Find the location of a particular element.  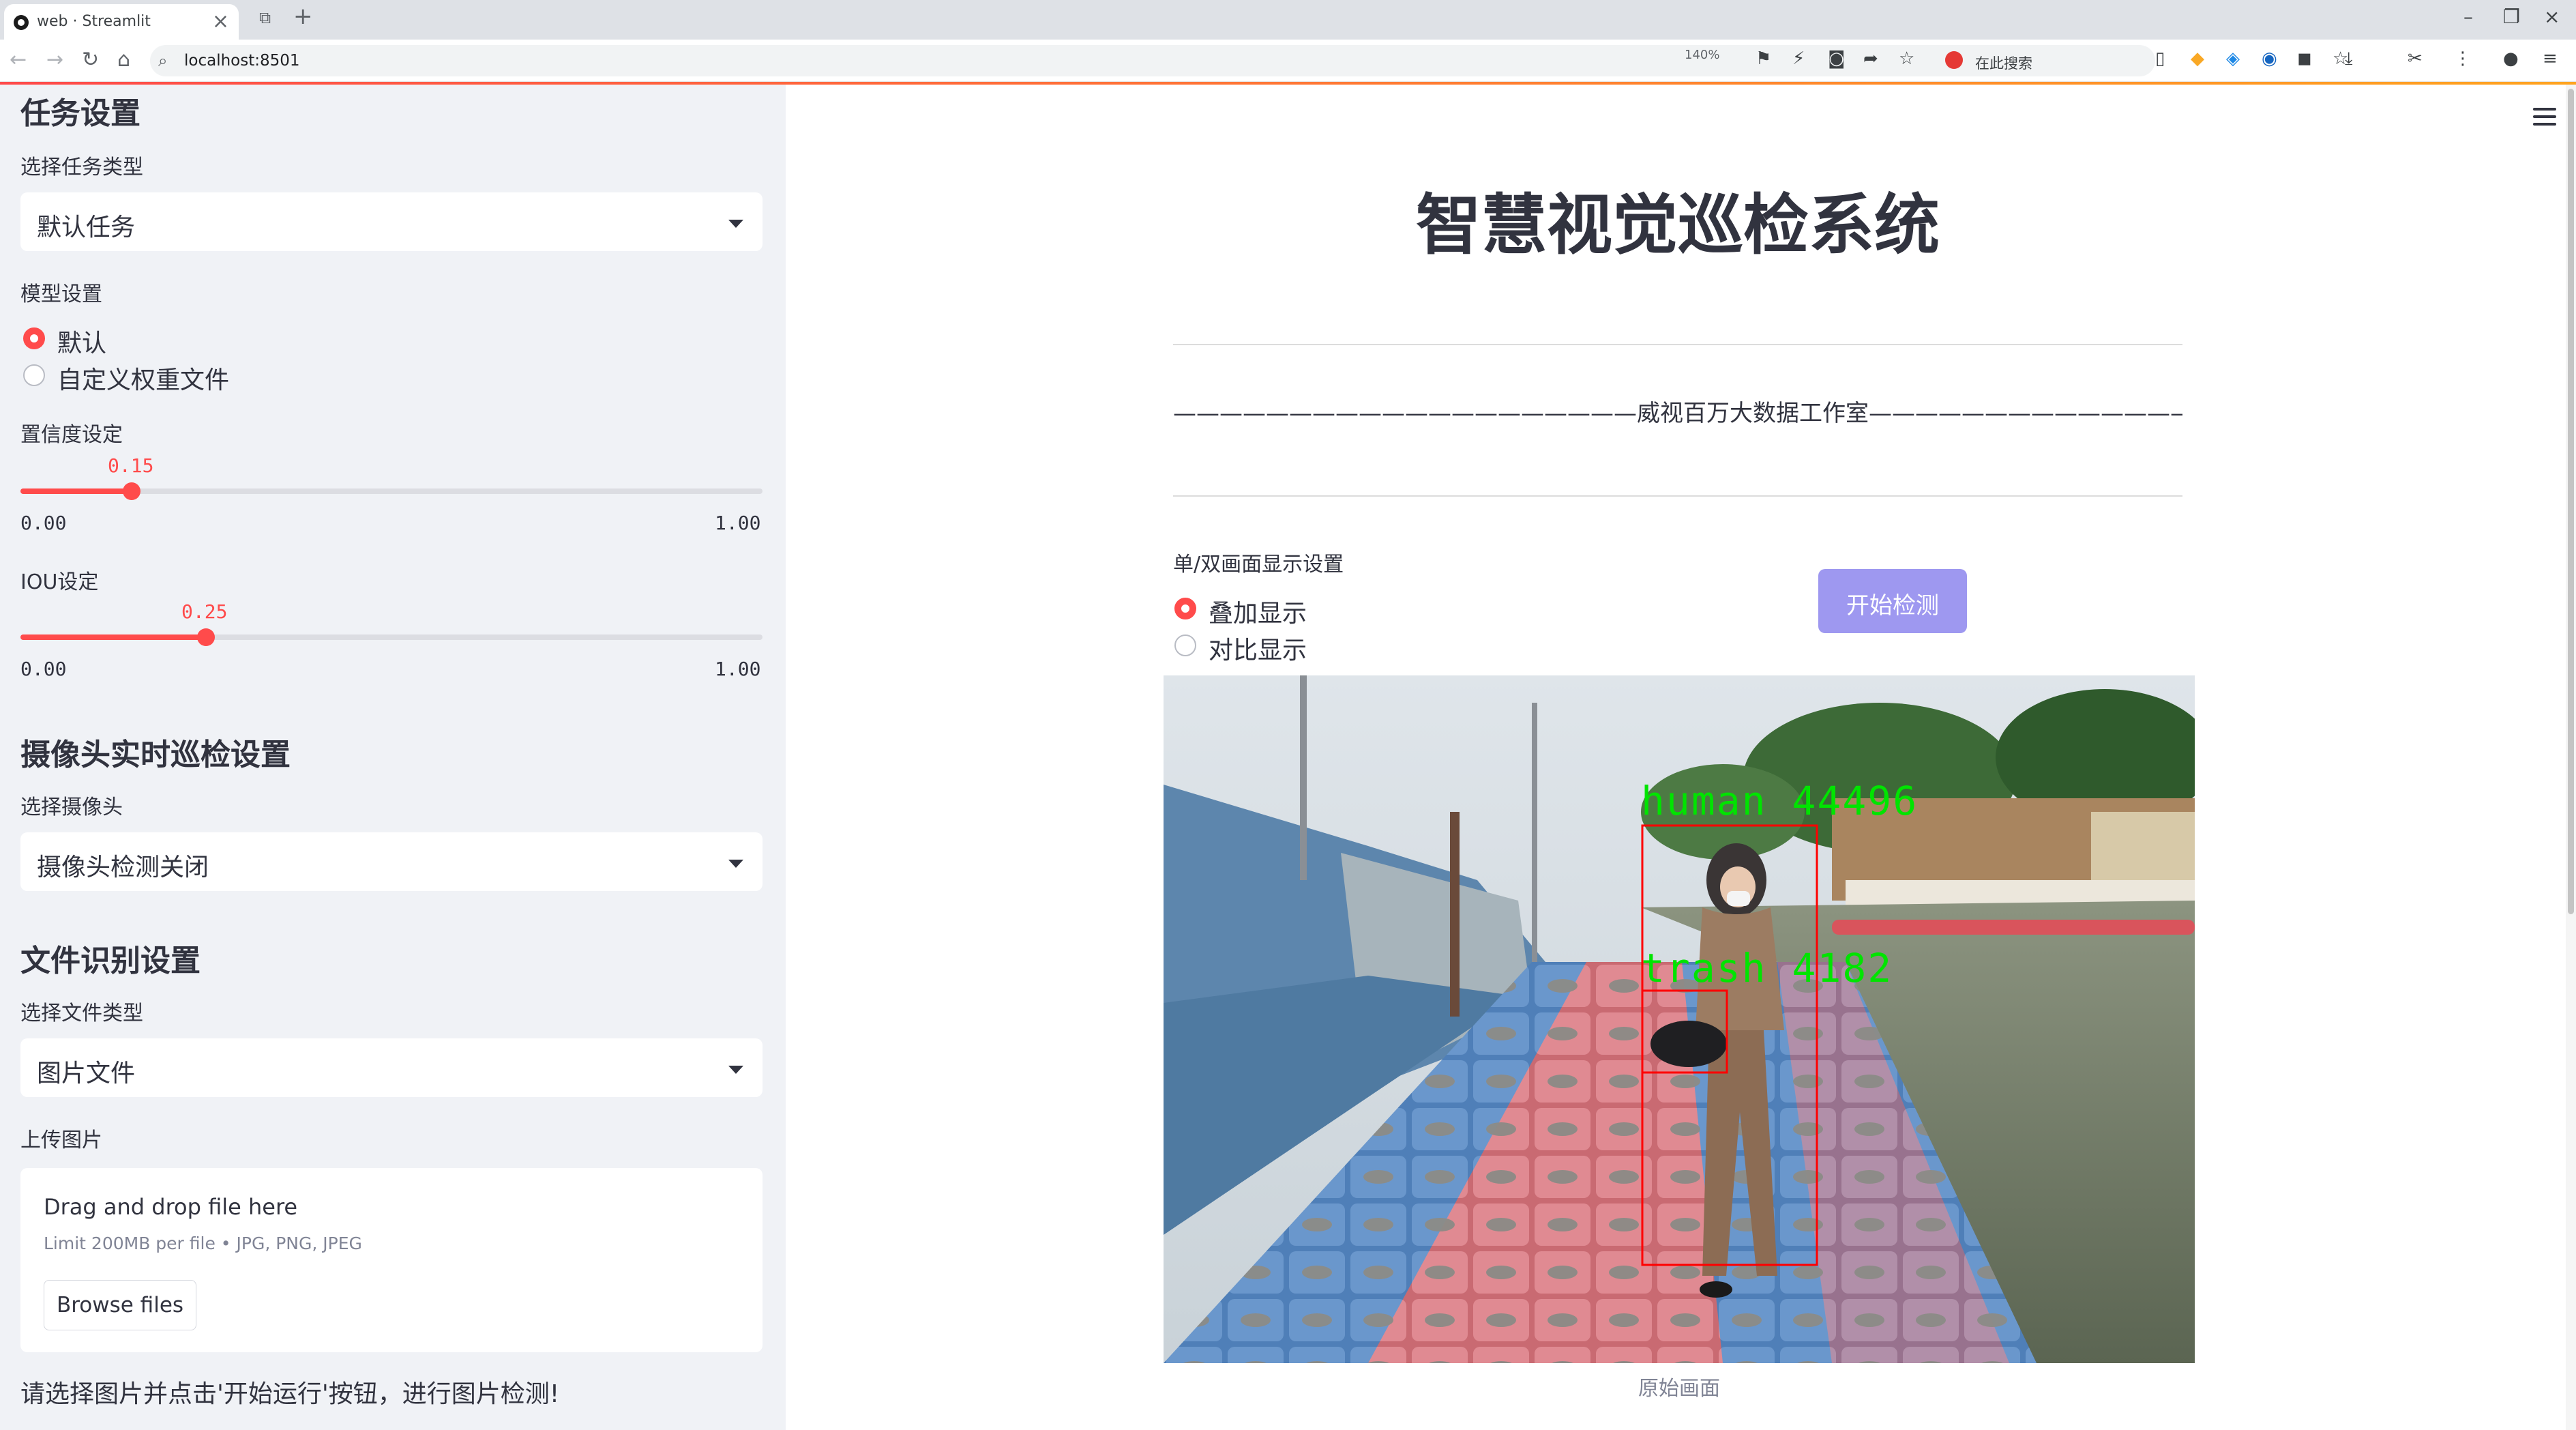

iou-slider-fill is located at coordinates (113, 637).